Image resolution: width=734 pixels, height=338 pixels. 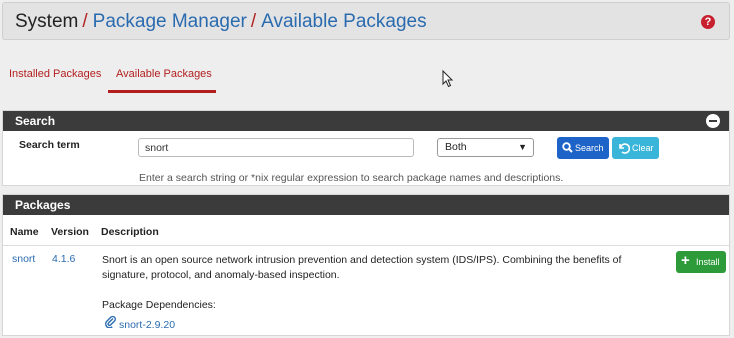 What do you see at coordinates (70, 232) in the screenshot?
I see `column-header-version: Version` at bounding box center [70, 232].